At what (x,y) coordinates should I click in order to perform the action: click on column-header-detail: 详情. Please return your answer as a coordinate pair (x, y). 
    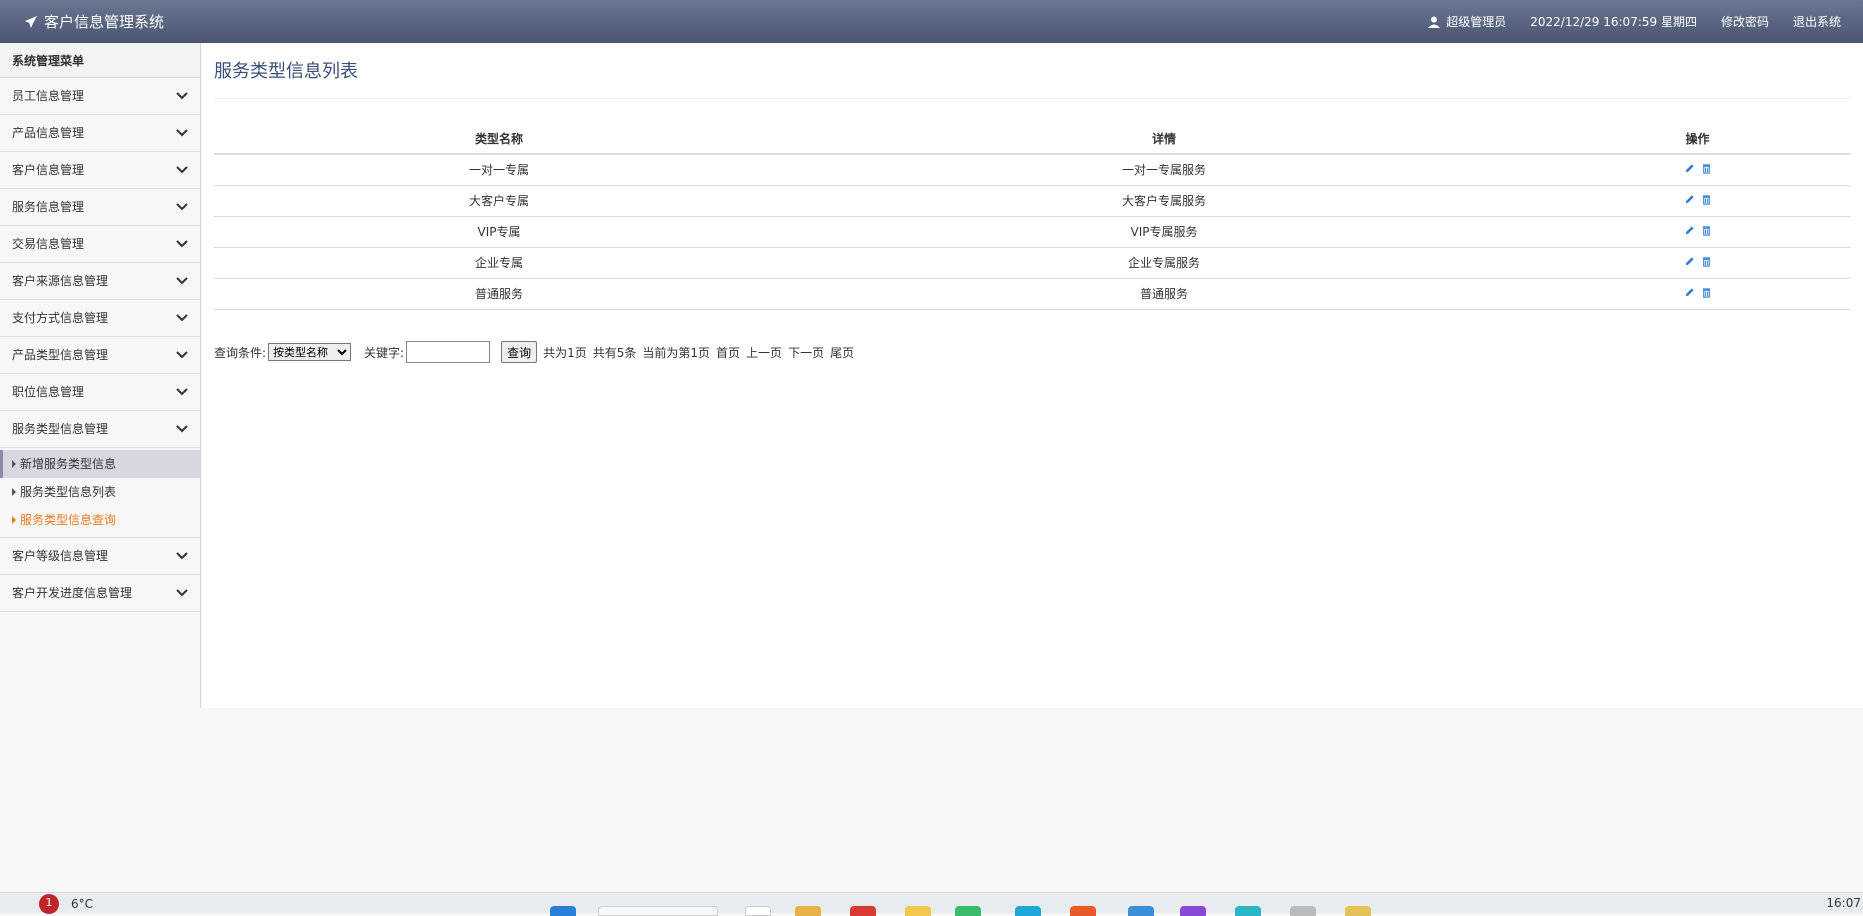
    Looking at the image, I should click on (1164, 139).